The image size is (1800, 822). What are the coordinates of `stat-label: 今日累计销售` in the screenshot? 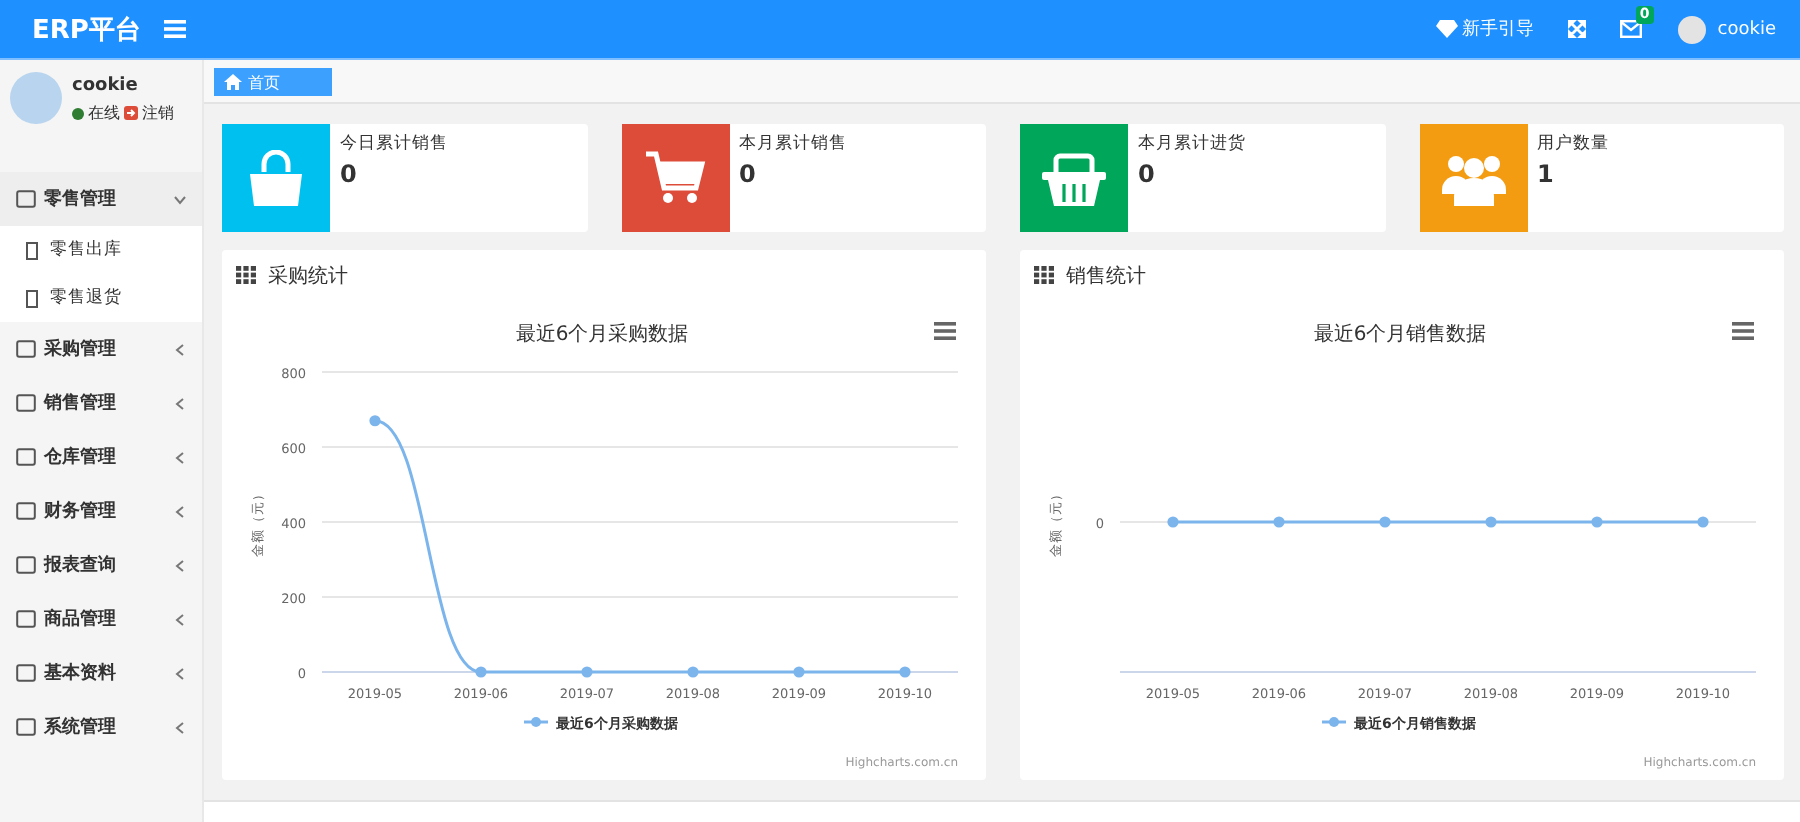 It's located at (394, 144).